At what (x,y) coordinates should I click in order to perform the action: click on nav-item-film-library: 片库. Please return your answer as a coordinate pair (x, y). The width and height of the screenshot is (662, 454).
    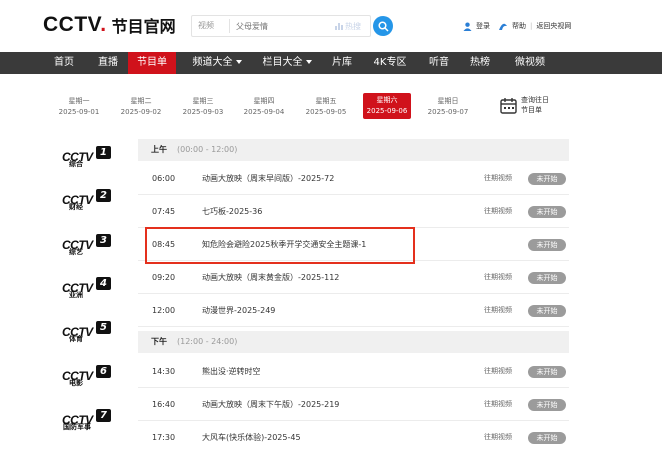
    Looking at the image, I should click on (342, 63).